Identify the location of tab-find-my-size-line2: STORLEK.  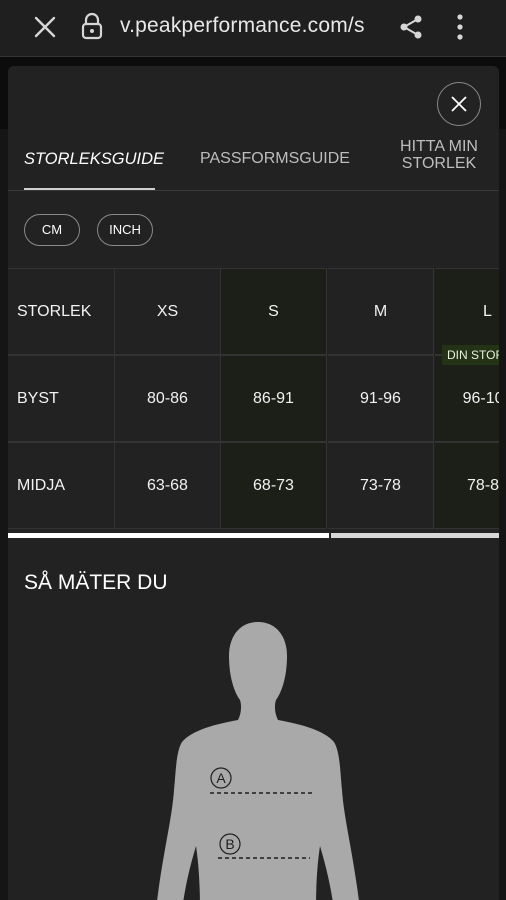
(439, 163).